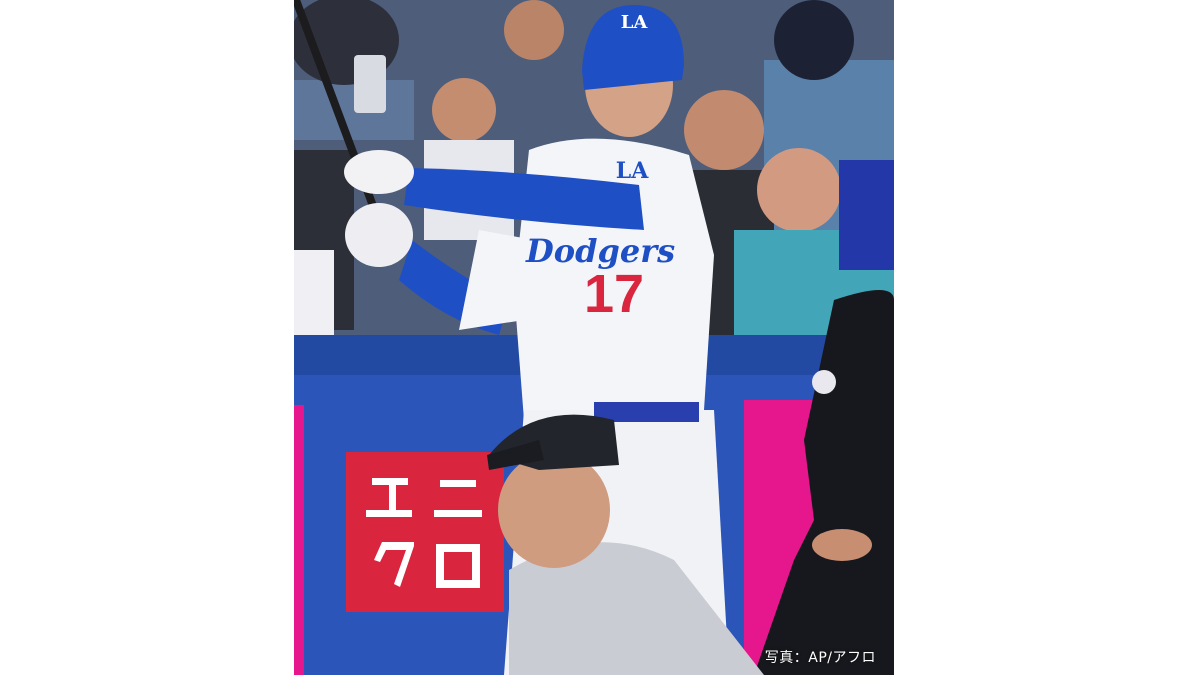 This screenshot has height=675, width=1200. Describe the element at coordinates (824, 382) in the screenshot. I see `umpire-badge` at that location.